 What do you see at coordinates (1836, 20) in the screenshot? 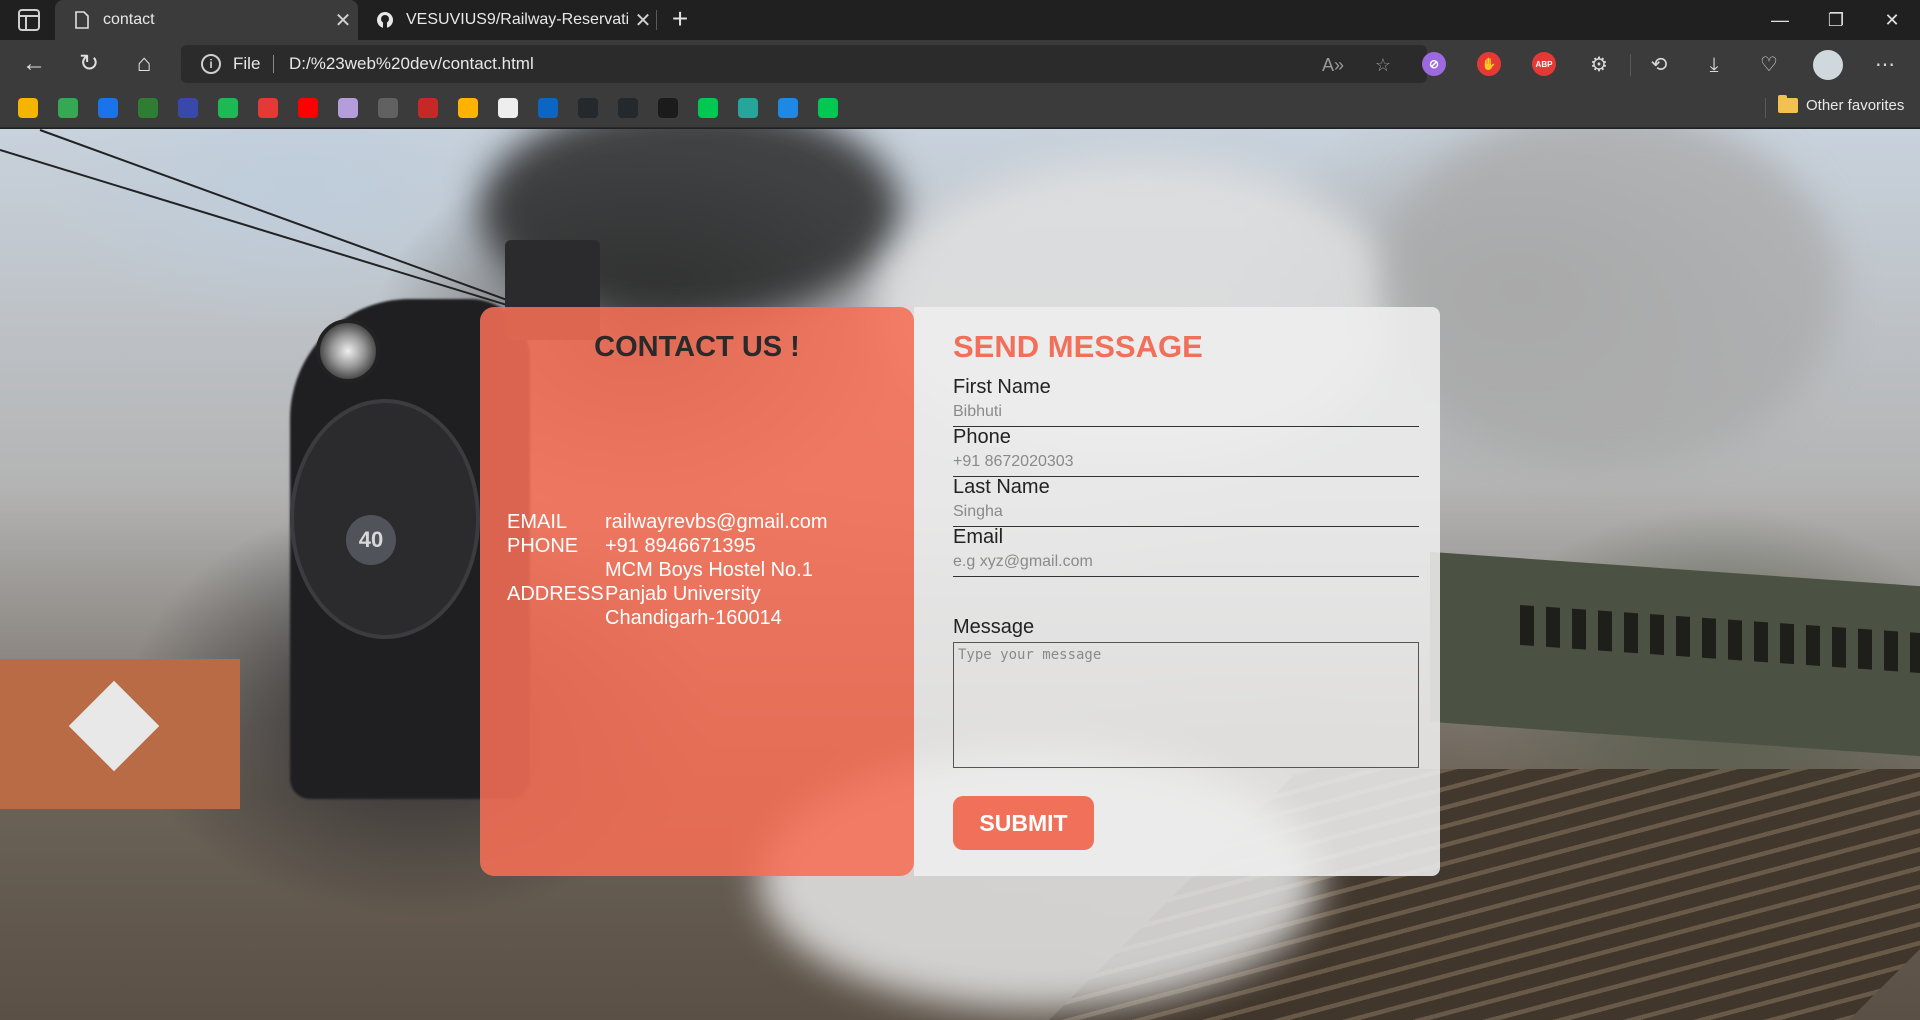
I see `restore-icon: ❐` at bounding box center [1836, 20].